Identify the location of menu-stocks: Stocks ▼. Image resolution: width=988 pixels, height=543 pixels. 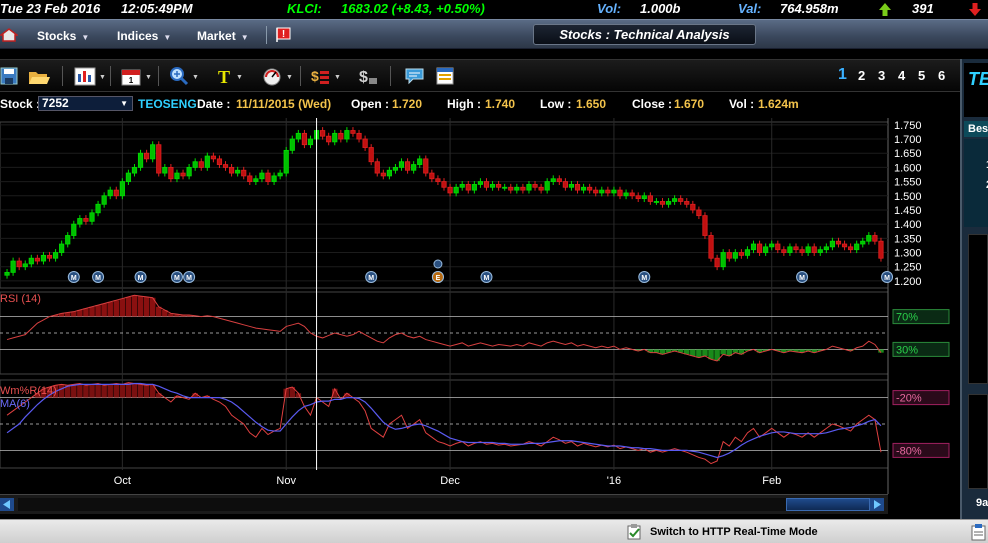
(63, 36).